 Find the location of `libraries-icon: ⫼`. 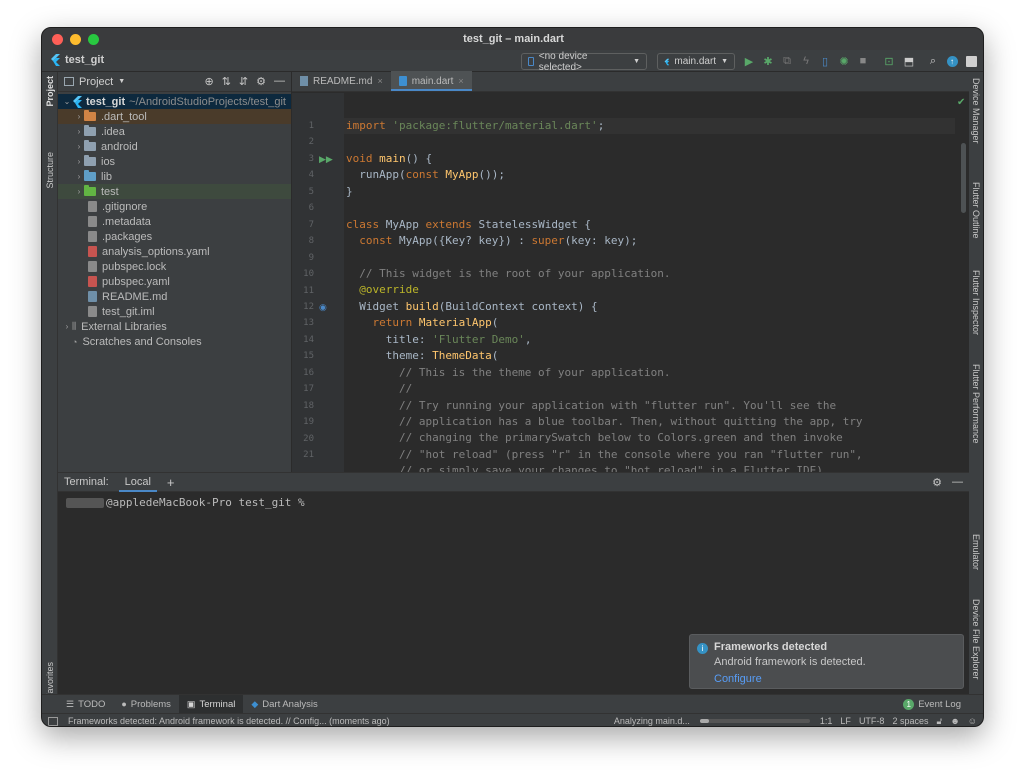

libraries-icon: ⫼ is located at coordinates (74, 326).